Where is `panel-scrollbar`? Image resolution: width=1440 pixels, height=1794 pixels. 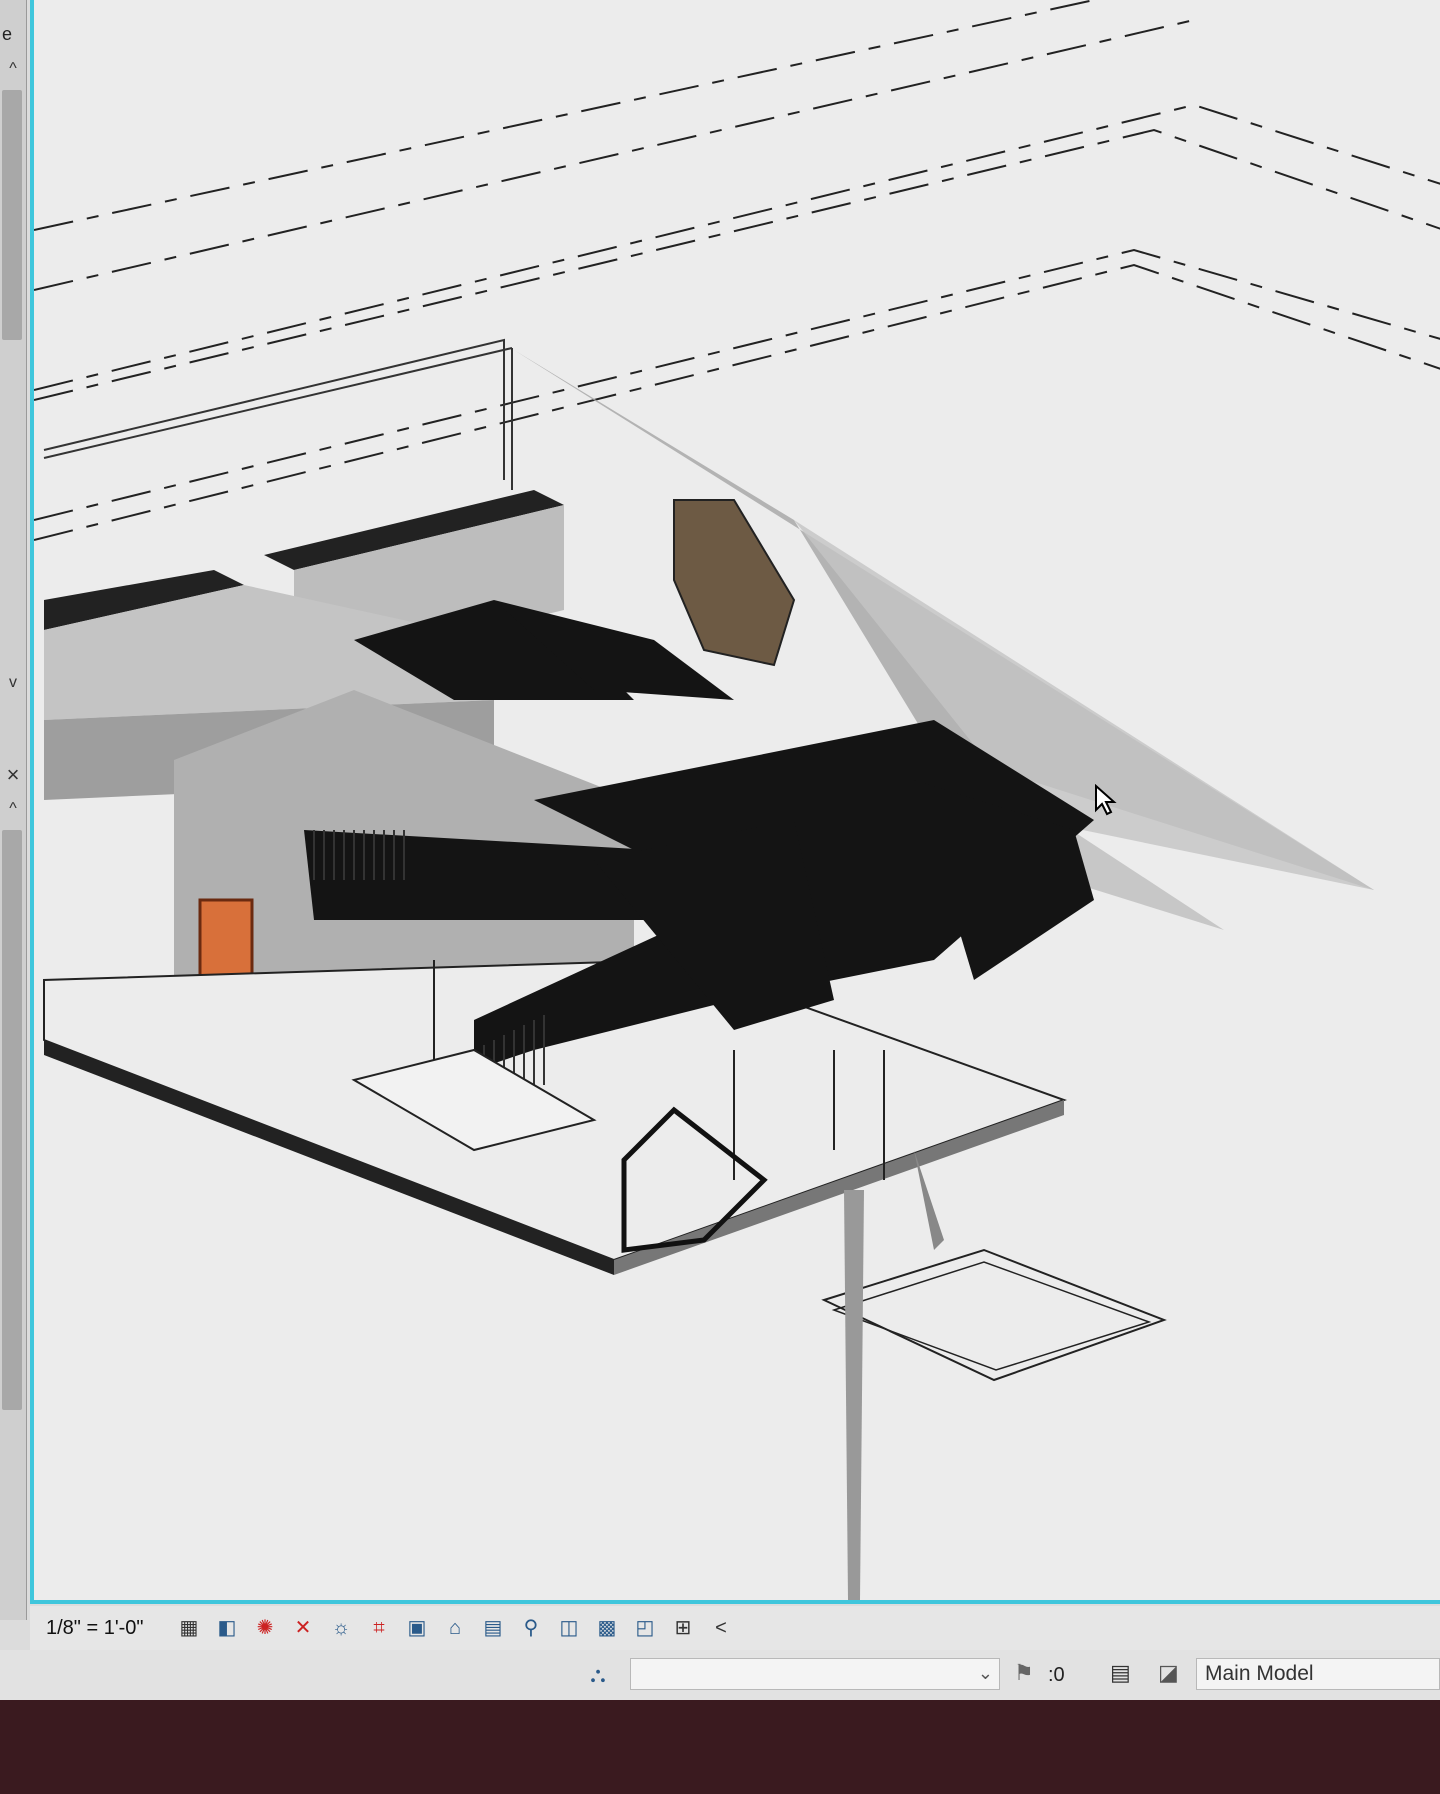 panel-scrollbar is located at coordinates (12, 215).